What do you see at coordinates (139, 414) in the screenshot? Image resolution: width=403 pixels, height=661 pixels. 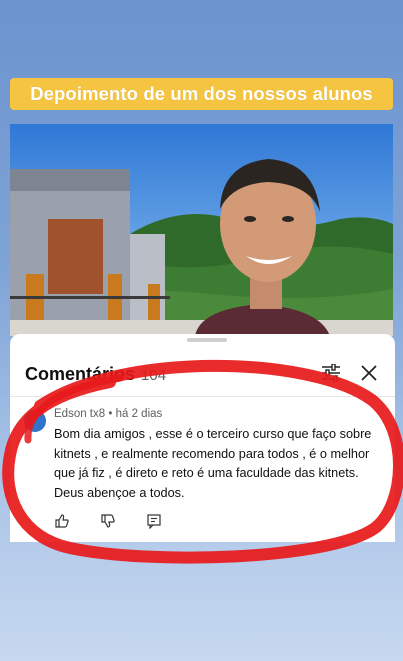 I see `comment-time: há 2 dias` at bounding box center [139, 414].